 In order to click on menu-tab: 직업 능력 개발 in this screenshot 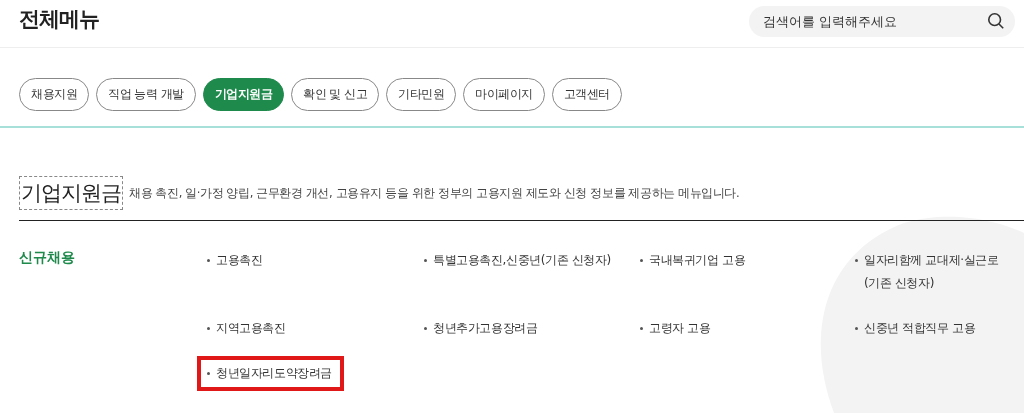, I will do `click(146, 94)`.